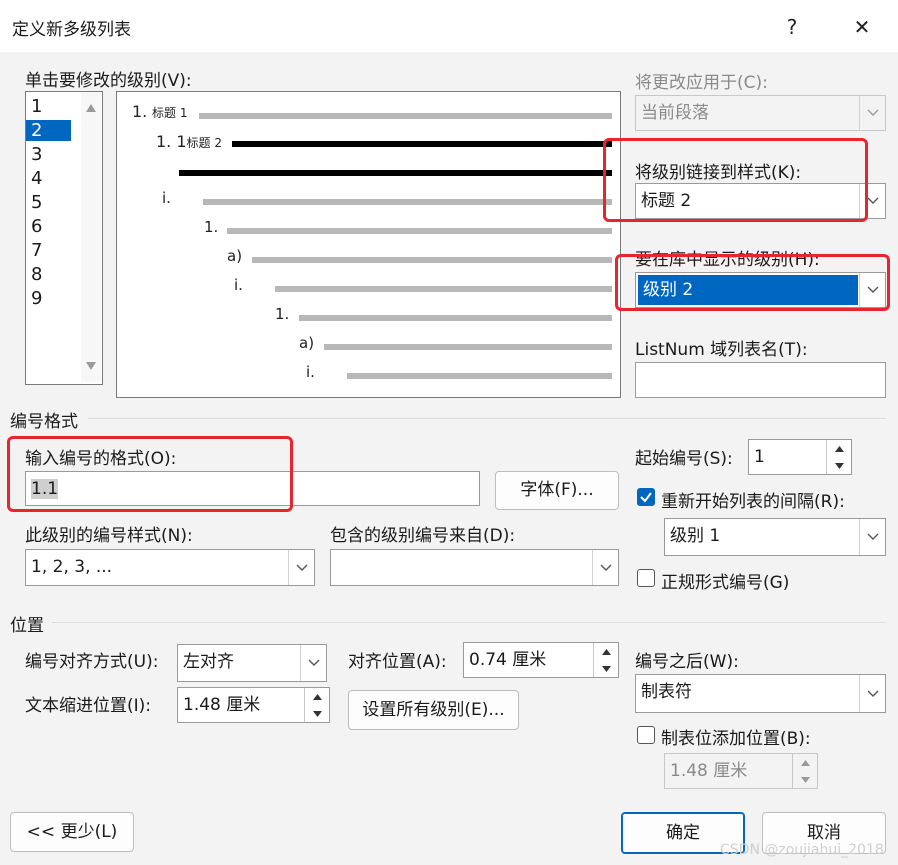  I want to click on indent-spinner: 1.48 厘米, so click(253, 705).